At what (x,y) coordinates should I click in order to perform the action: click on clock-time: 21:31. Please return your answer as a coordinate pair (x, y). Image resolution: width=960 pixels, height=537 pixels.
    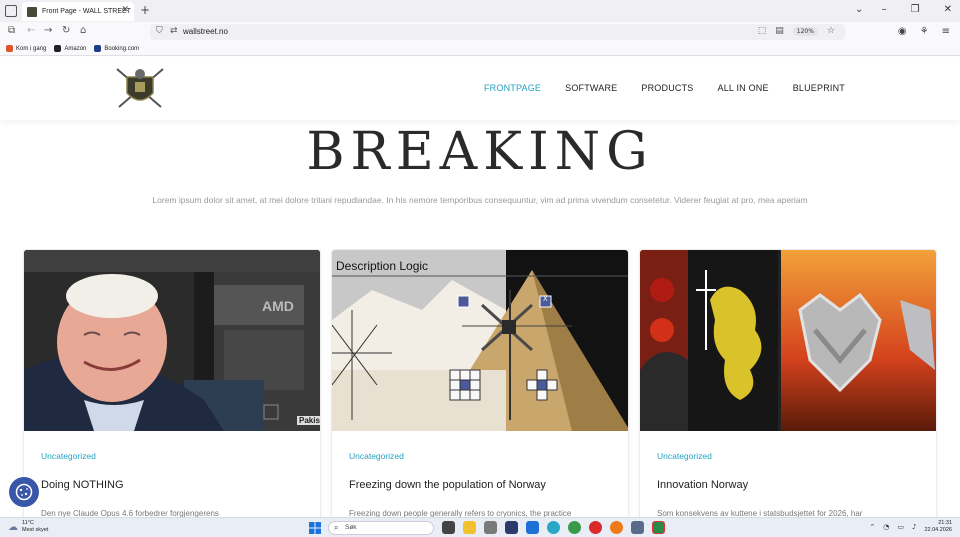
    Looking at the image, I should click on (945, 523).